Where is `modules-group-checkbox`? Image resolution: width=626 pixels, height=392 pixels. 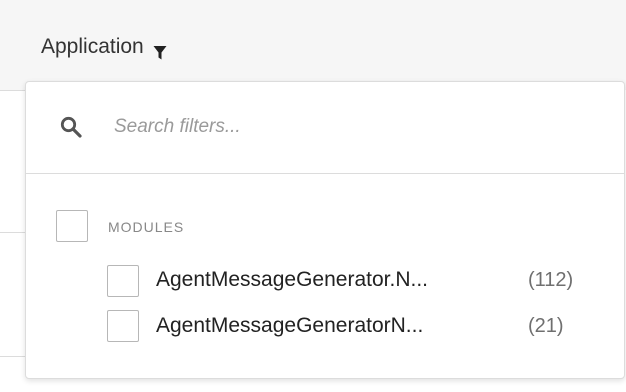 modules-group-checkbox is located at coordinates (72, 226).